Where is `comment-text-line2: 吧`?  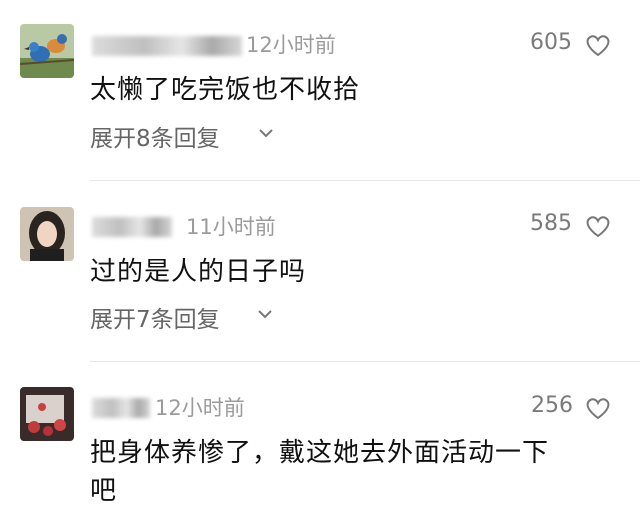 comment-text-line2: 吧 is located at coordinates (104, 491).